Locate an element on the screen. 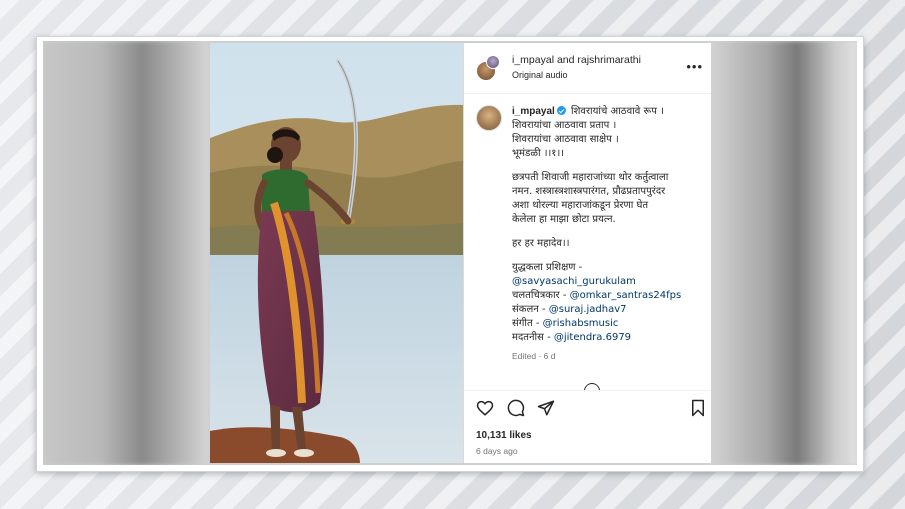 This screenshot has width=905, height=509. credit-label: संगीत - is located at coordinates (527, 323).